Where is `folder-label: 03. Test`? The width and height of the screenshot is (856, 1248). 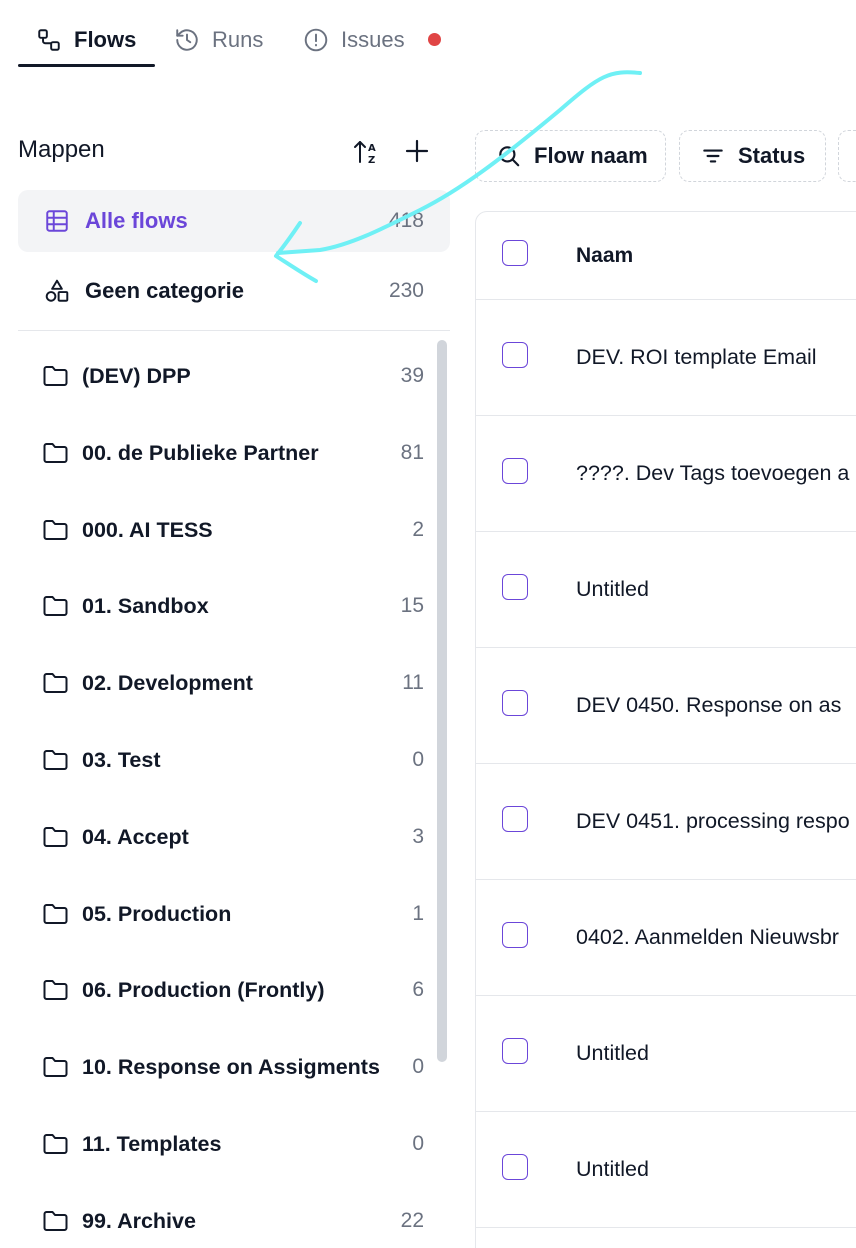
folder-label: 03. Test is located at coordinates (121, 759).